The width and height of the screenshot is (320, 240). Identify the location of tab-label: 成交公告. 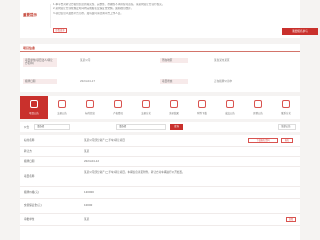
(230, 113).